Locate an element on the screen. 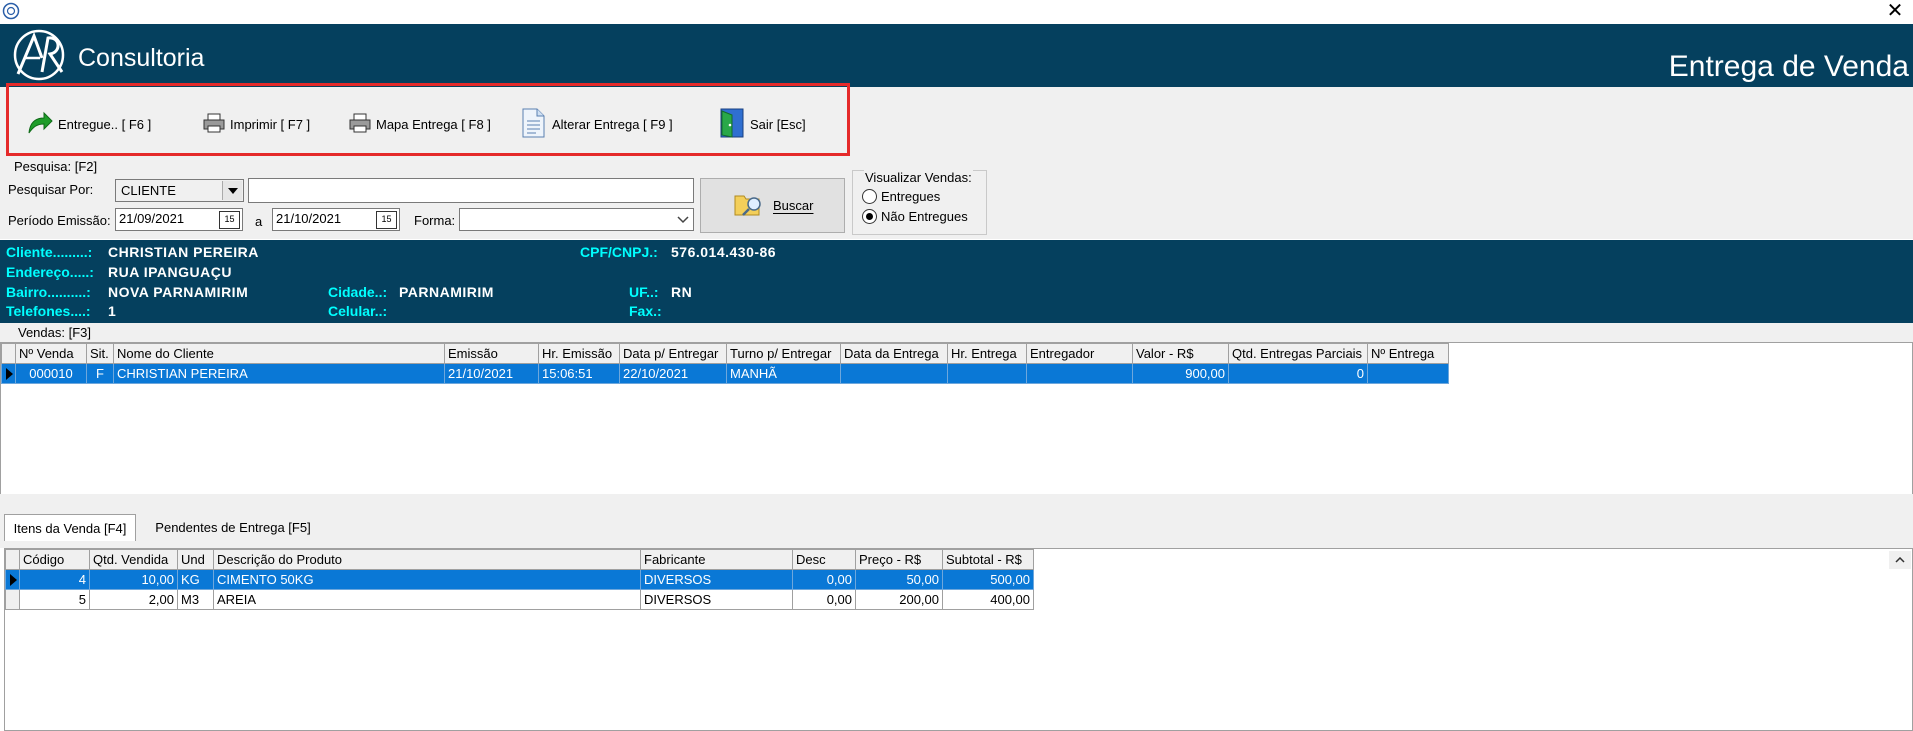  table-cell: 22/10/2021 is located at coordinates (673, 373).